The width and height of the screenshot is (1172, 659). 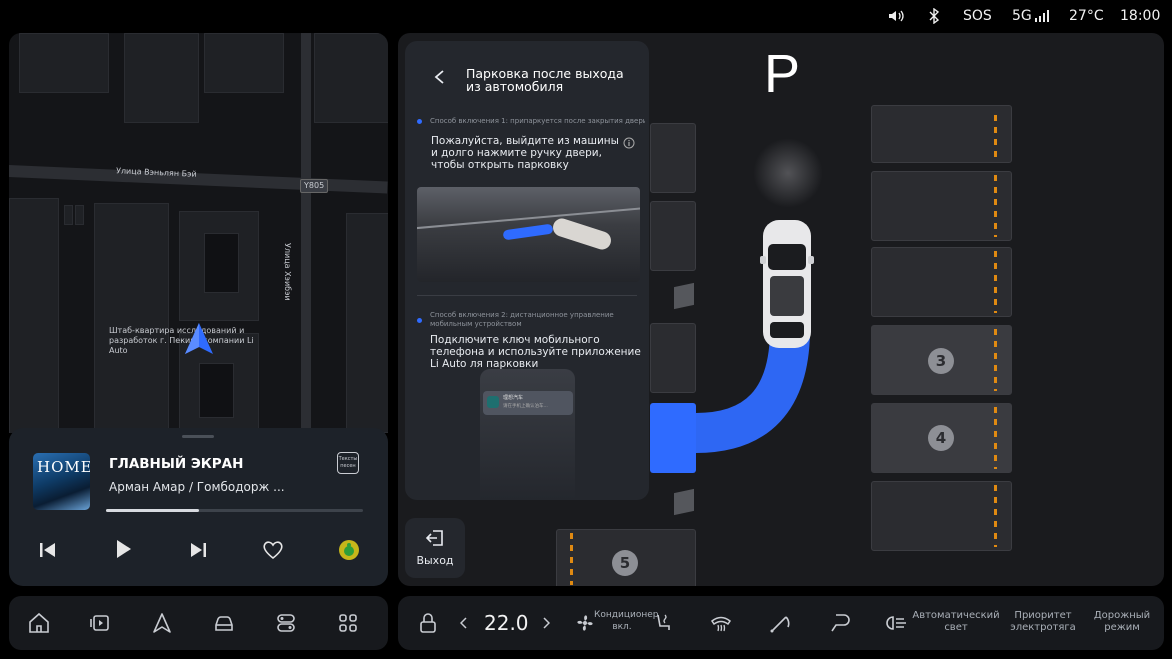 What do you see at coordinates (626, 621) in the screenshot?
I see `ac-status: Кондиционер вкл.` at bounding box center [626, 621].